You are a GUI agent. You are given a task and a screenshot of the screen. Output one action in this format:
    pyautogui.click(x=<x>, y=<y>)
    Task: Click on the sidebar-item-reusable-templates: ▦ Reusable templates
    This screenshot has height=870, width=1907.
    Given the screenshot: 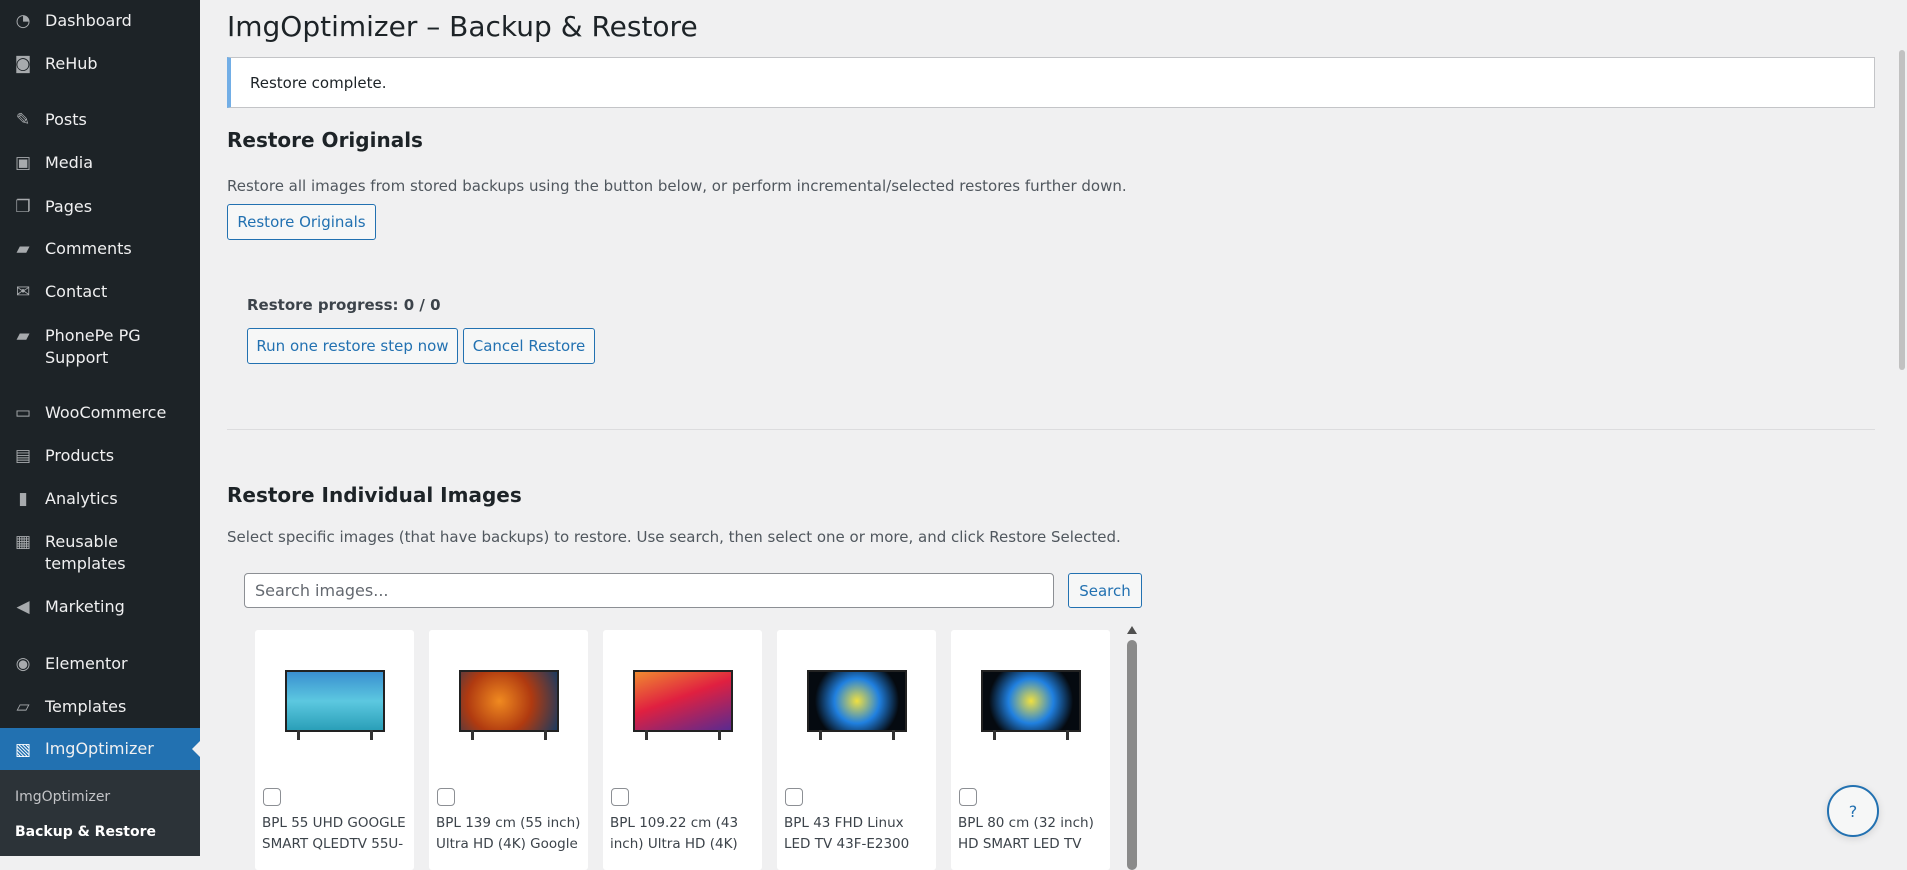 What is the action you would take?
    pyautogui.click(x=100, y=553)
    